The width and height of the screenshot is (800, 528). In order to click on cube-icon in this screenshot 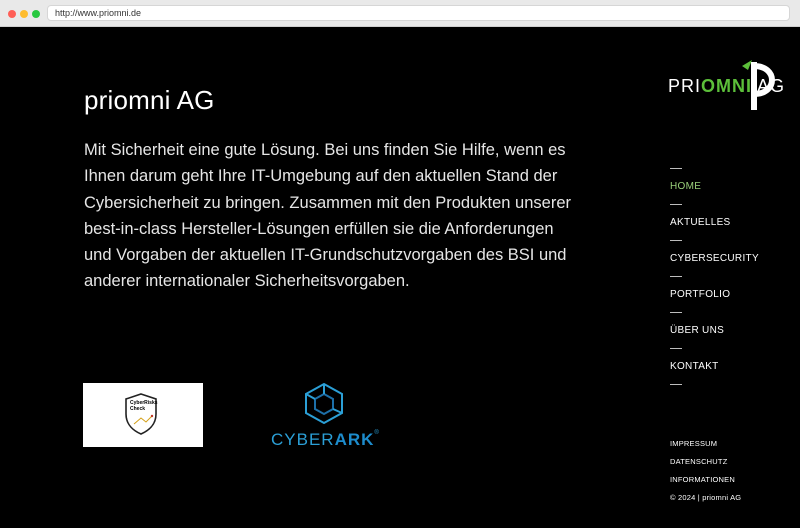, I will do `click(324, 403)`.